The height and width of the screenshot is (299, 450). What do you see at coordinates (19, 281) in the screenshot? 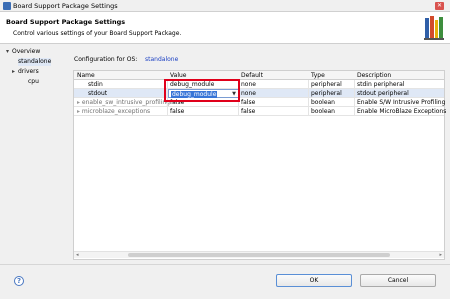
I see `help-icon: ?` at bounding box center [19, 281].